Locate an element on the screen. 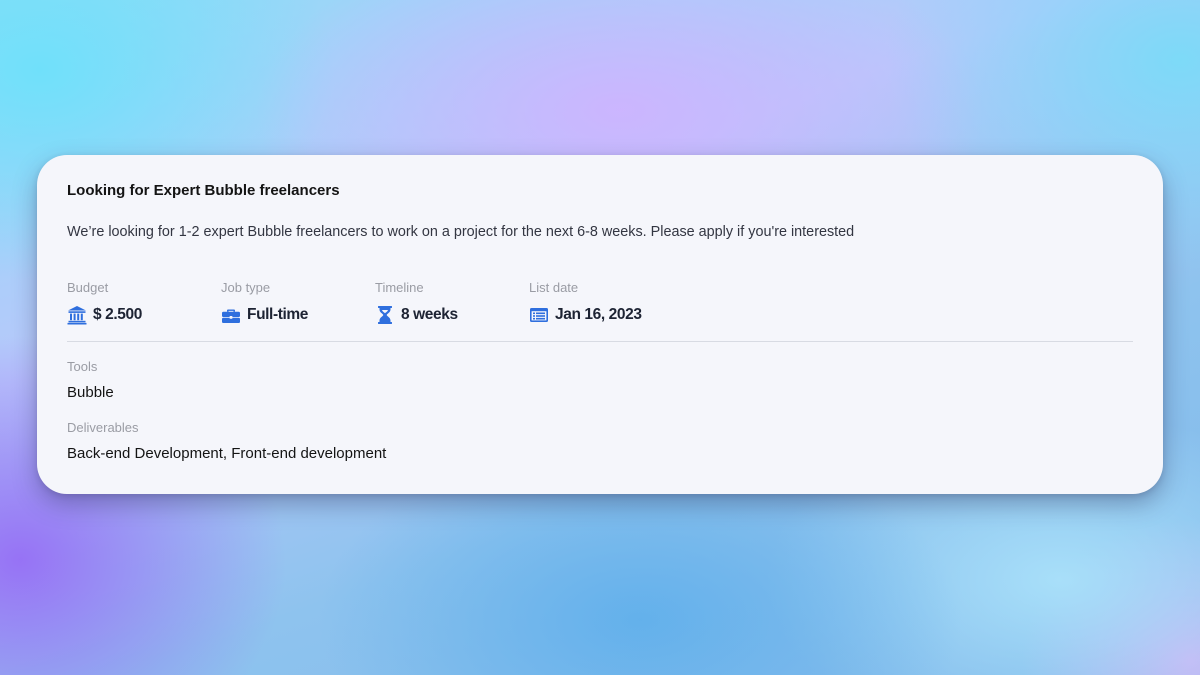  job-type-meta: Job type Full-time is located at coordinates (264, 301).